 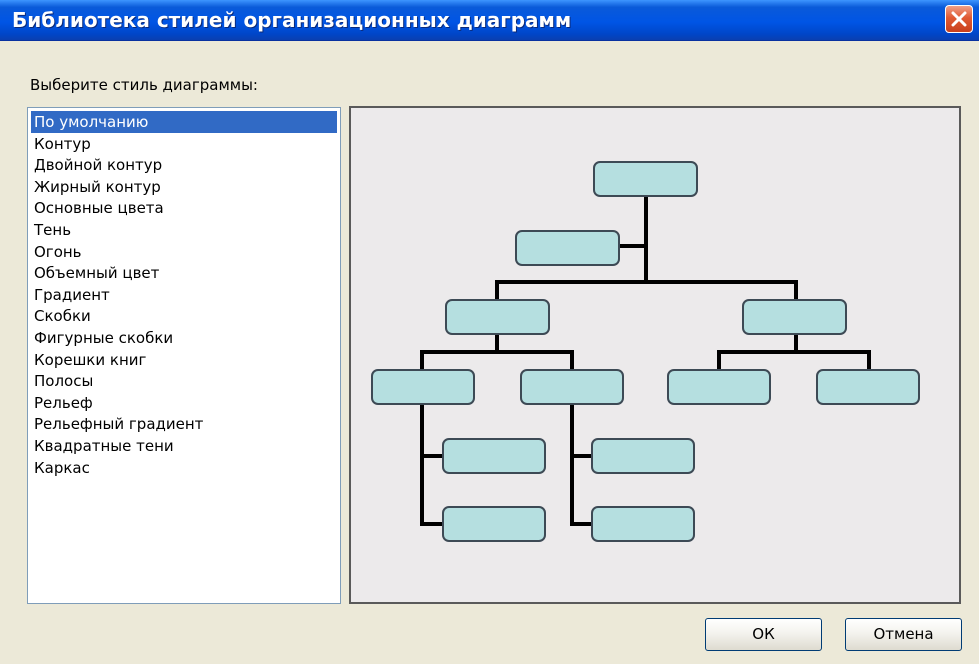 I want to click on style-list-item: По умолчанию, so click(x=184, y=122).